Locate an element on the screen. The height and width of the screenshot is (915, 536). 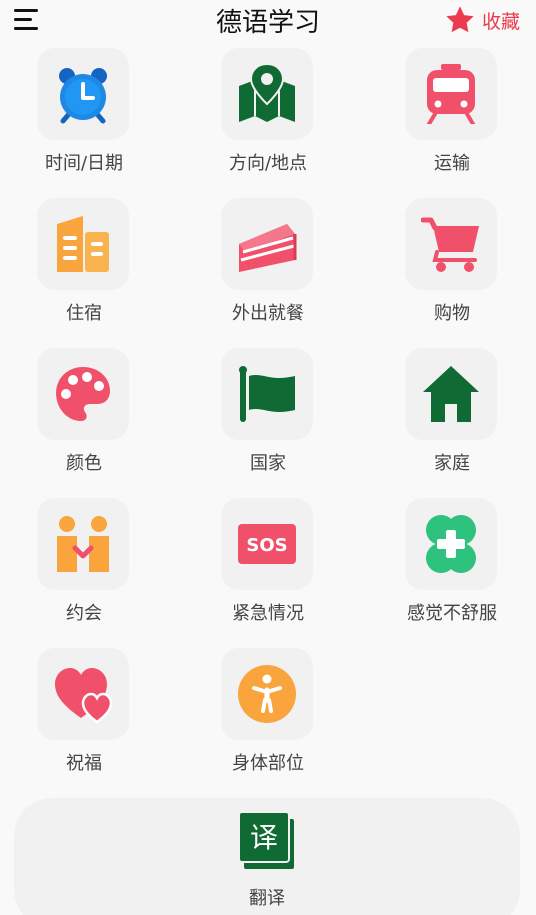
category-family: 家庭 is located at coordinates (452, 418).